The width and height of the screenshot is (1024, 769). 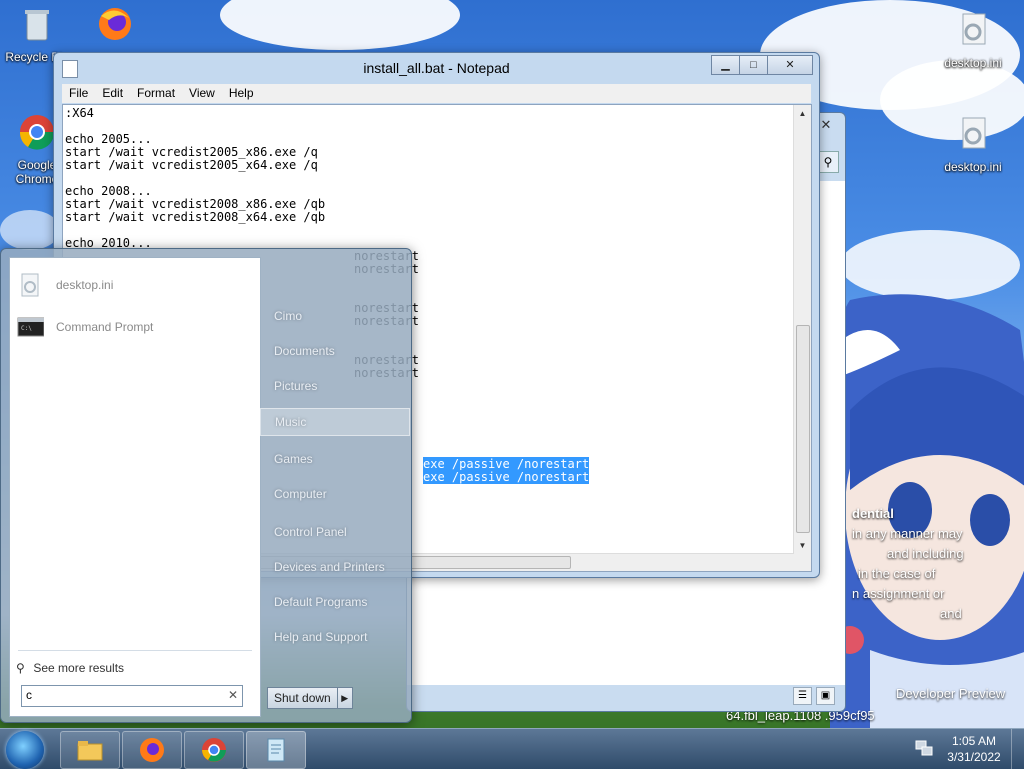 I want to click on link-documents: Documents, so click(x=339, y=351).